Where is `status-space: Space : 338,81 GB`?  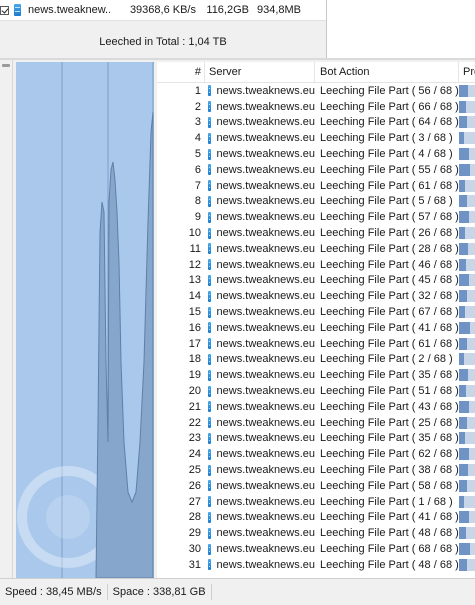 status-space: Space : 338,81 GB is located at coordinates (160, 592).